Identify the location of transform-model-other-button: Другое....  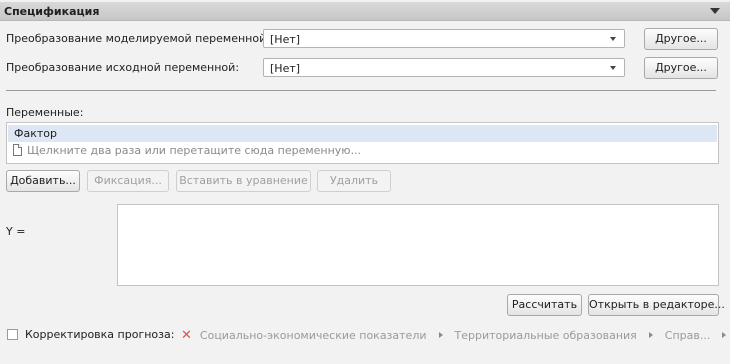
(681, 39).